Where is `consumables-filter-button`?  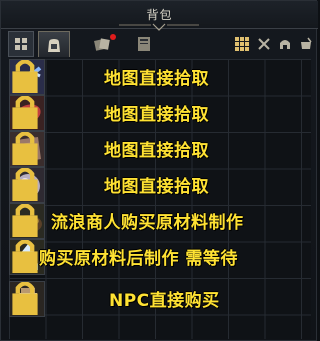 consumables-filter-button is located at coordinates (306, 44).